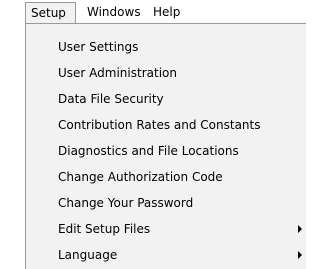  What do you see at coordinates (166, 99) in the screenshot?
I see `menu-item-data-file-security: Data File Security` at bounding box center [166, 99].